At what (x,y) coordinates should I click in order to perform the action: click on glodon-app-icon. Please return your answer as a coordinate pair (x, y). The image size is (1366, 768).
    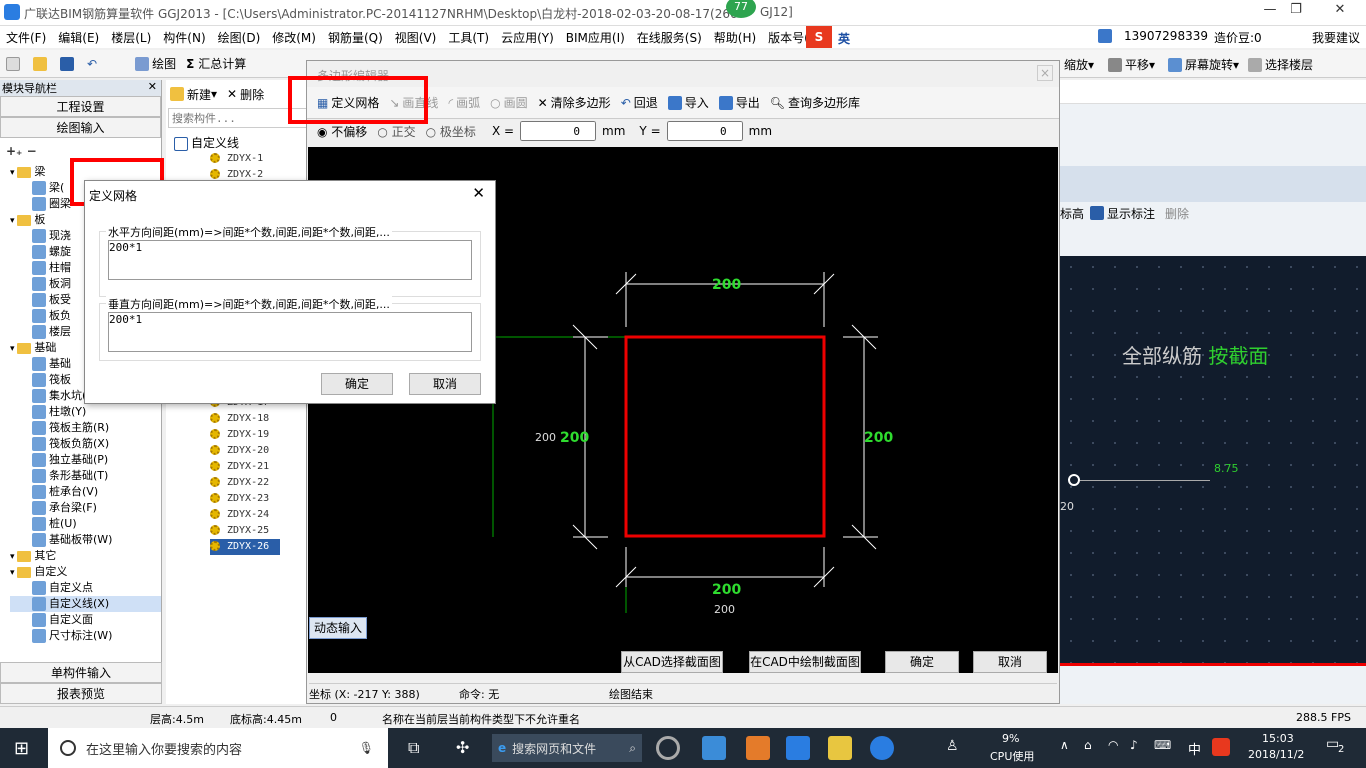
    Looking at the image, I should click on (798, 748).